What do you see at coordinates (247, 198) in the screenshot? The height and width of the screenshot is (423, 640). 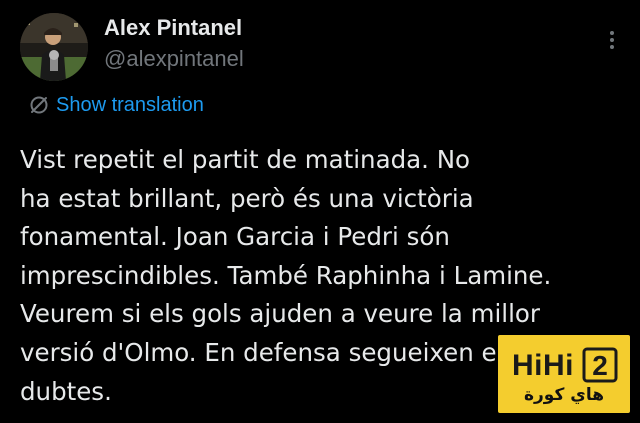 I see `tweet-line: ha estat brillant, però és una victòria` at bounding box center [247, 198].